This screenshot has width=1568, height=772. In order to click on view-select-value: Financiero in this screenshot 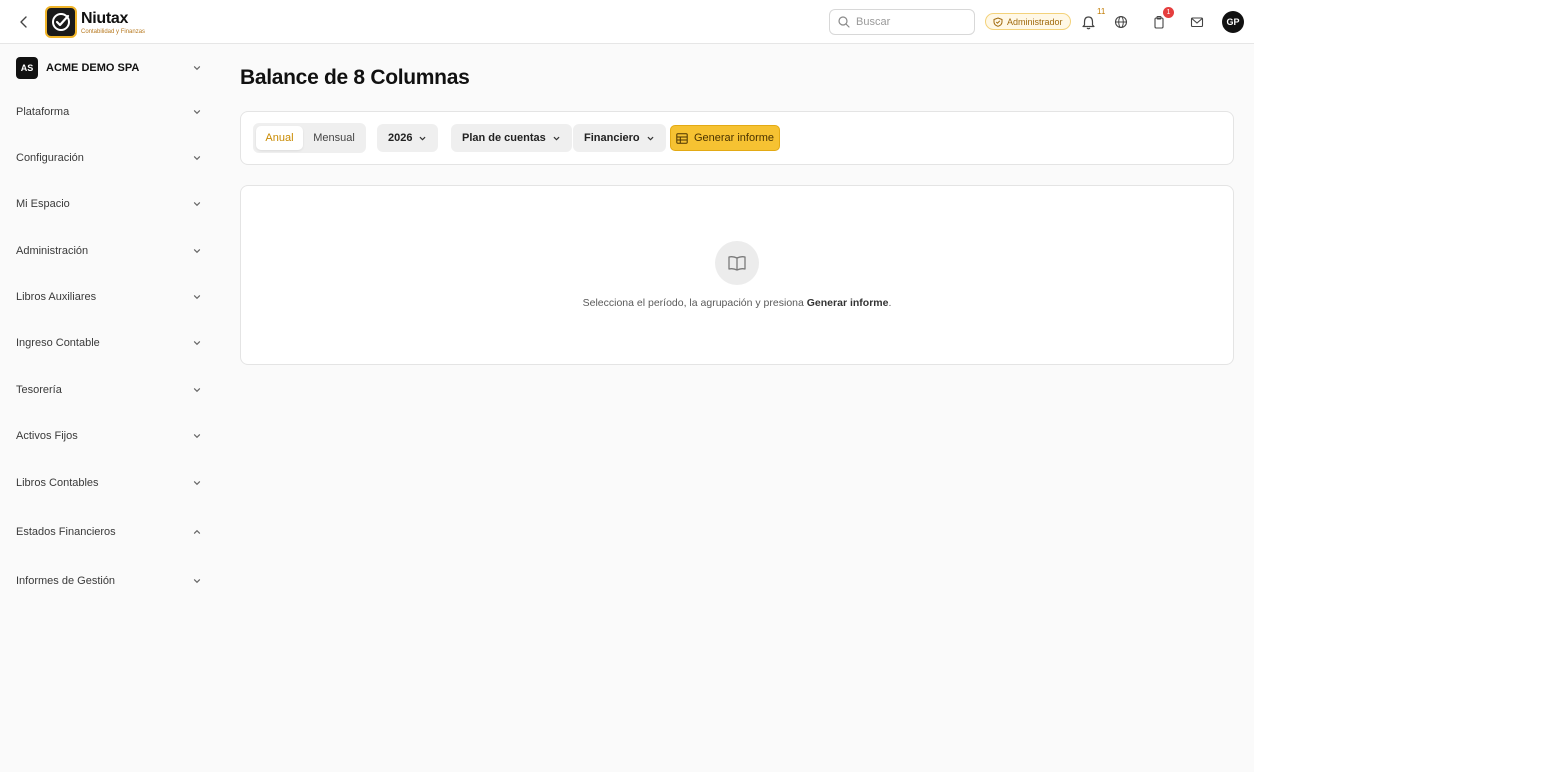, I will do `click(612, 138)`.